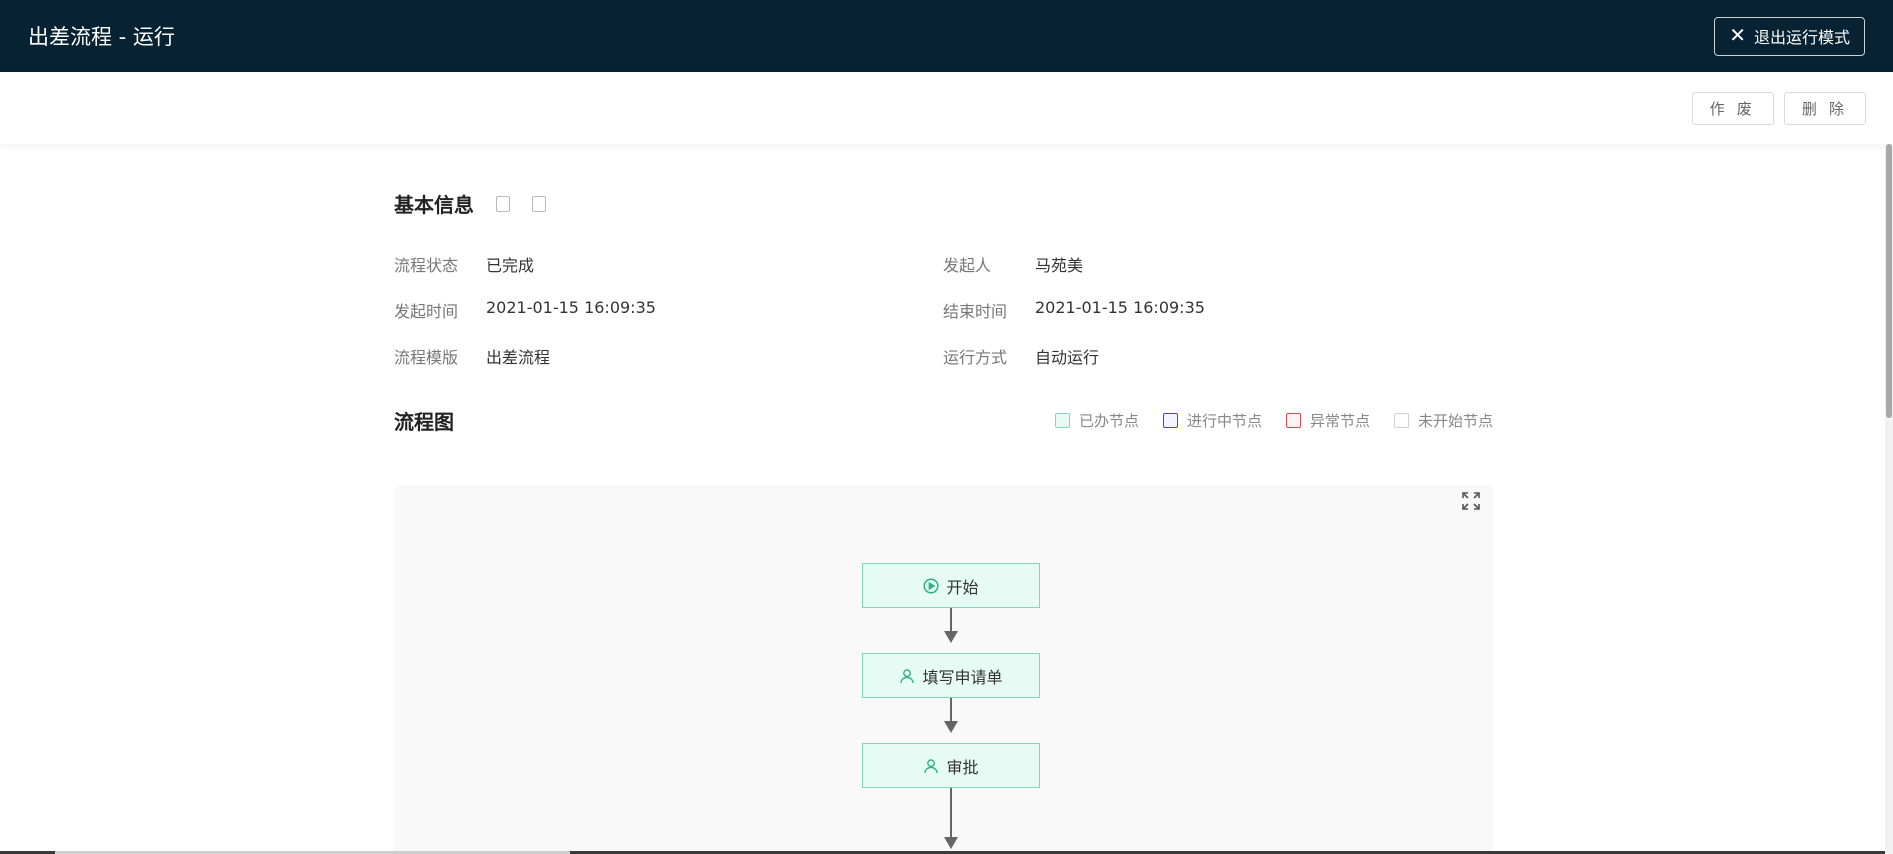 This screenshot has width=1893, height=854. I want to click on flow-legend: 已办节点 进行中节点 异常节点 未开始节点, so click(1273, 420).